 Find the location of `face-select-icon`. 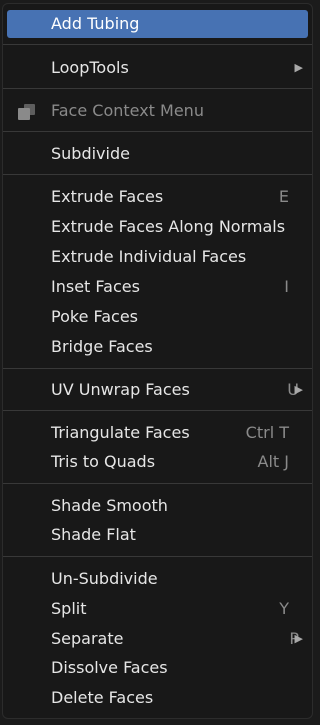

face-select-icon is located at coordinates (26, 112).